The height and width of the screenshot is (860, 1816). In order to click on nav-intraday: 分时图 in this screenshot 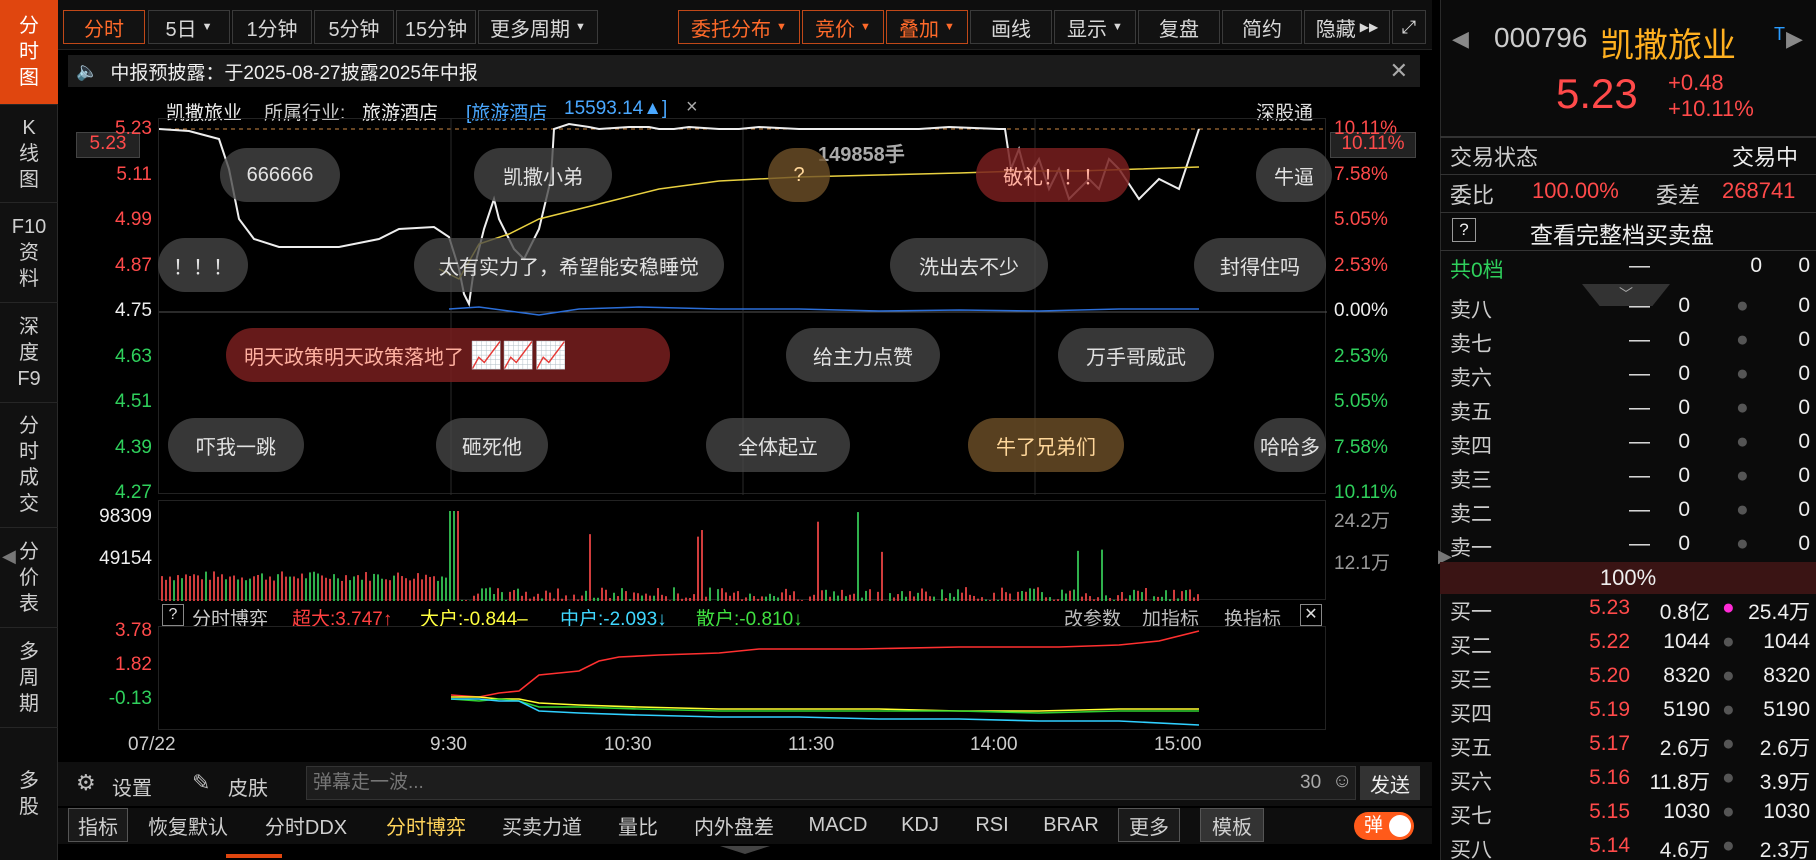, I will do `click(29, 52)`.